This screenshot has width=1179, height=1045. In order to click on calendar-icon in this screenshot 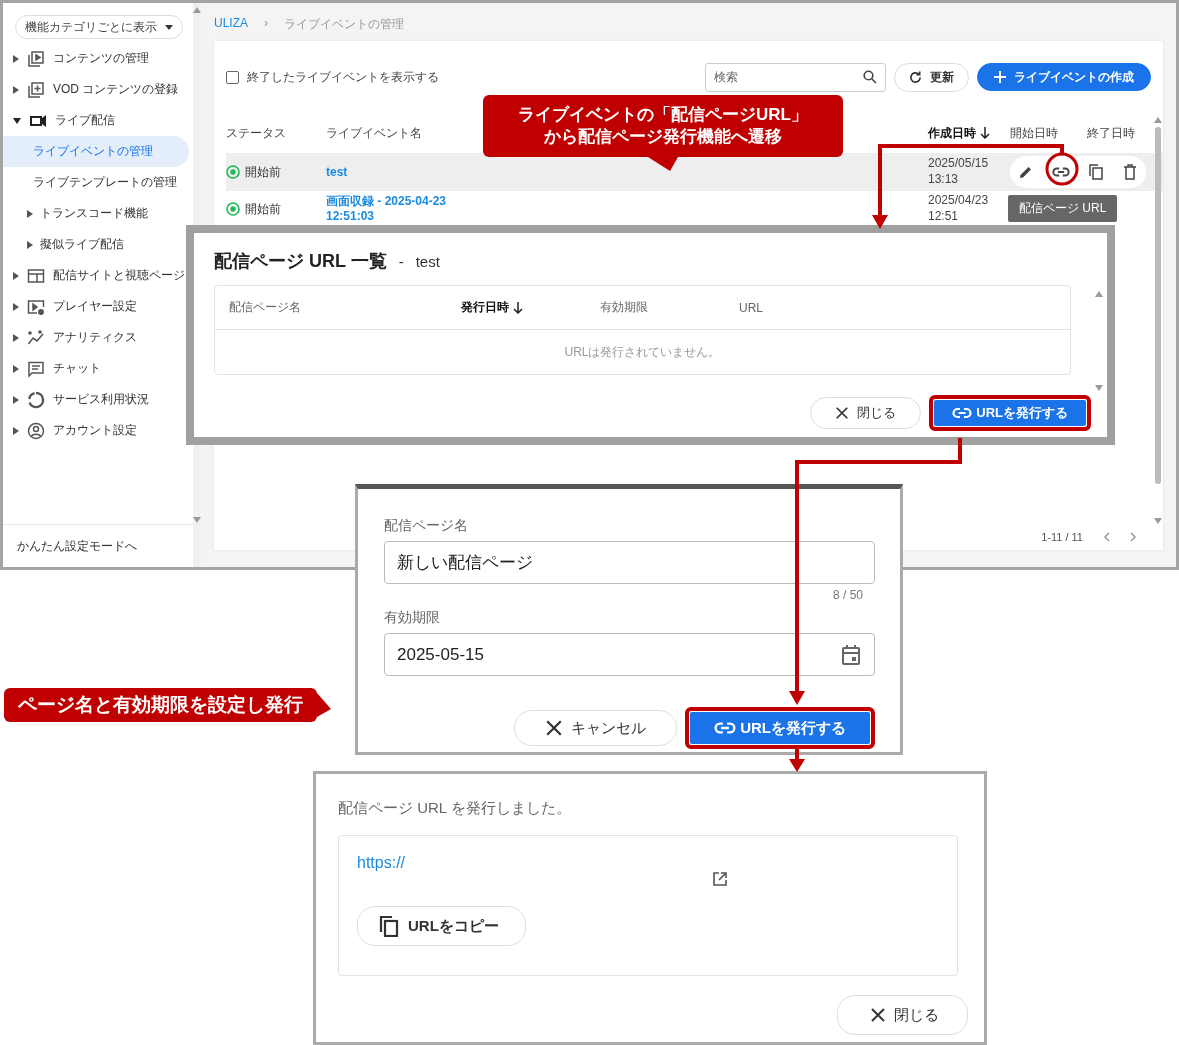, I will do `click(851, 654)`.